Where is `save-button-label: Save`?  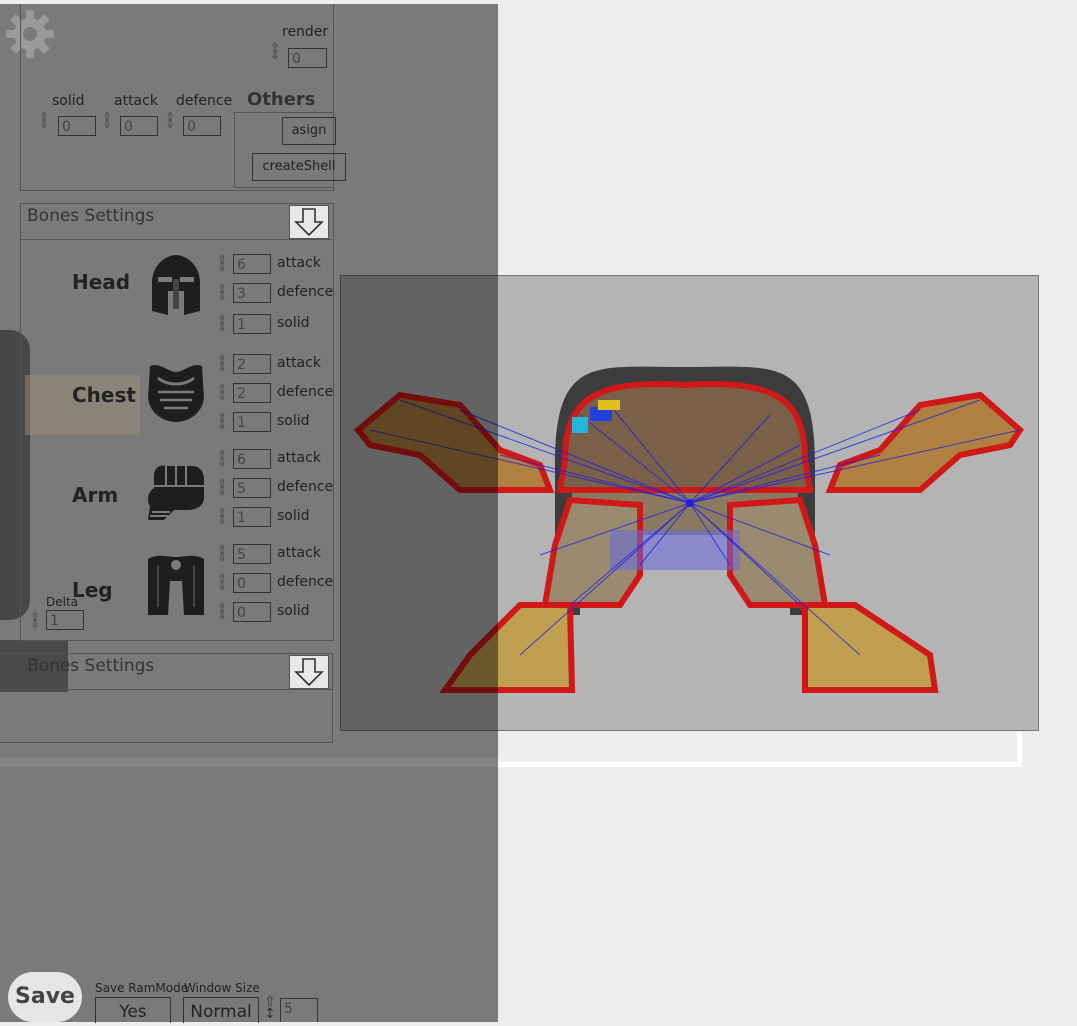 save-button-label: Save is located at coordinates (45, 996).